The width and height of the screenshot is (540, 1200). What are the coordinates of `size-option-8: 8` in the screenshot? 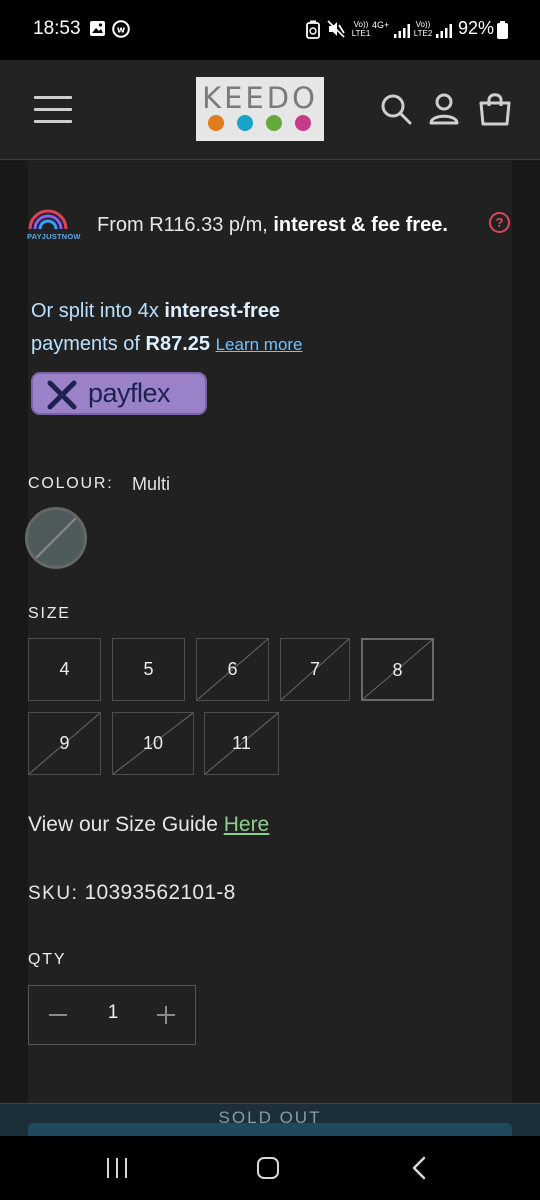 It's located at (397, 669).